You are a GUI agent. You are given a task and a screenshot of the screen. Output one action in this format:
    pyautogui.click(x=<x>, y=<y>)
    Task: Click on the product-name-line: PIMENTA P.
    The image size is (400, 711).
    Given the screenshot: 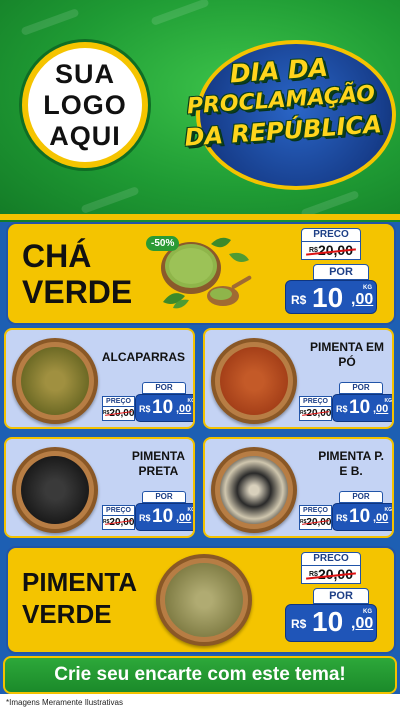 What is the action you would take?
    pyautogui.click(x=351, y=456)
    